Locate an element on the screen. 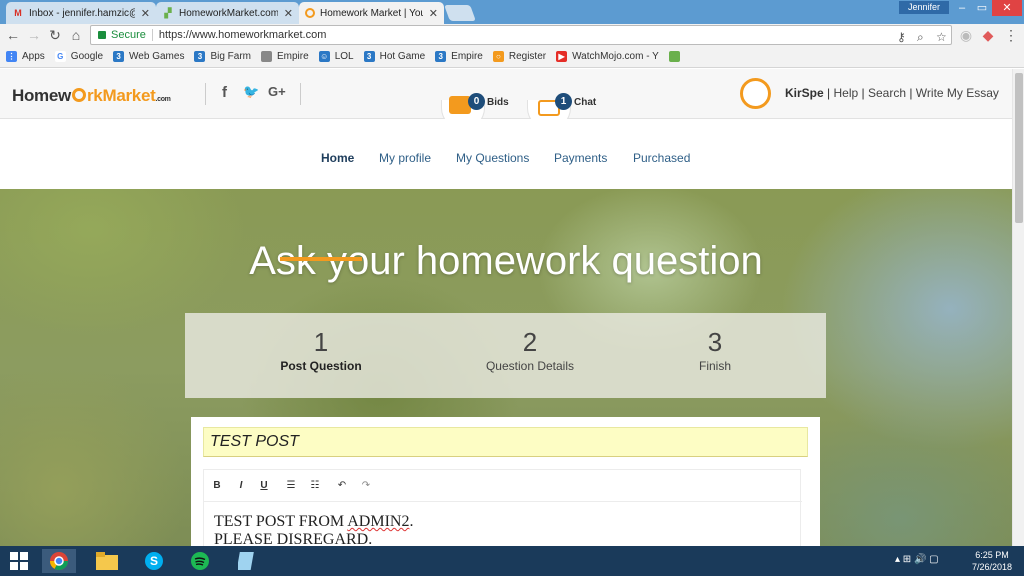 This screenshot has height=576, width=1024. nav-home: Home is located at coordinates (337, 158).